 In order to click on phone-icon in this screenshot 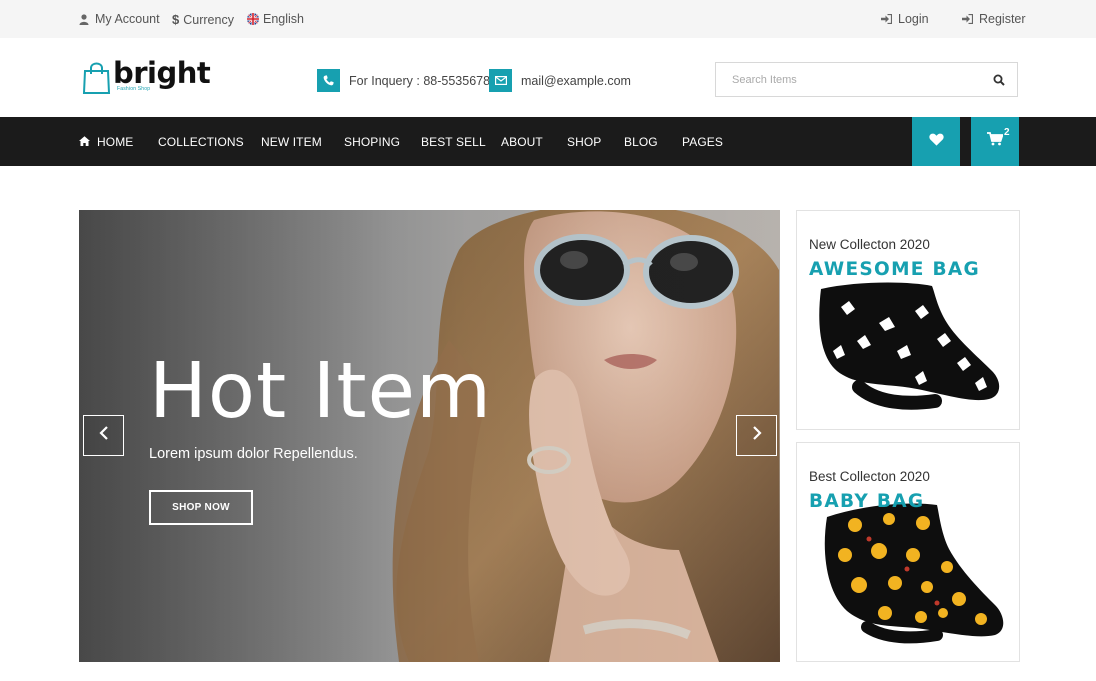, I will do `click(328, 80)`.